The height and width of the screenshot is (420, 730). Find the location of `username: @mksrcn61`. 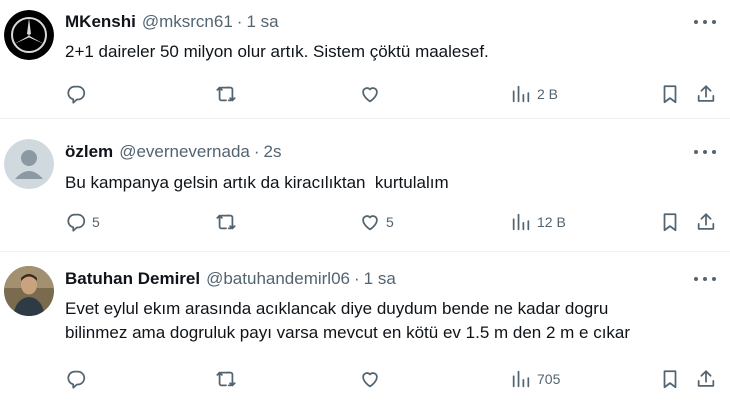

username: @mksrcn61 is located at coordinates (187, 22).